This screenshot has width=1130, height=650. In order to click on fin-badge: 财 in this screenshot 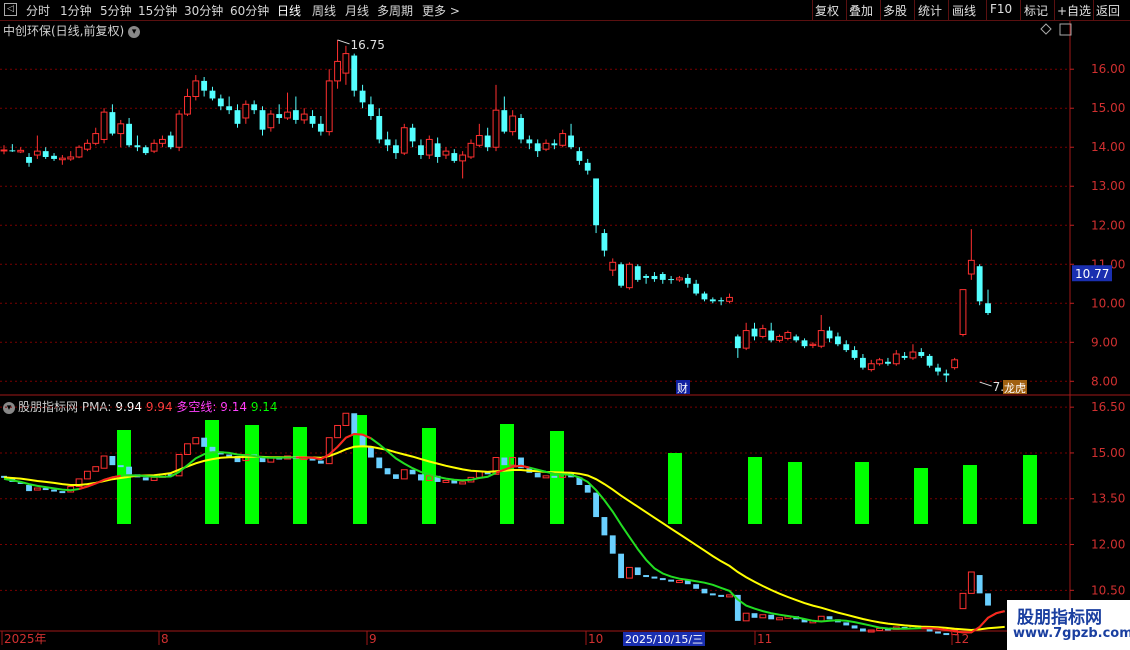, I will do `click(682, 388)`.